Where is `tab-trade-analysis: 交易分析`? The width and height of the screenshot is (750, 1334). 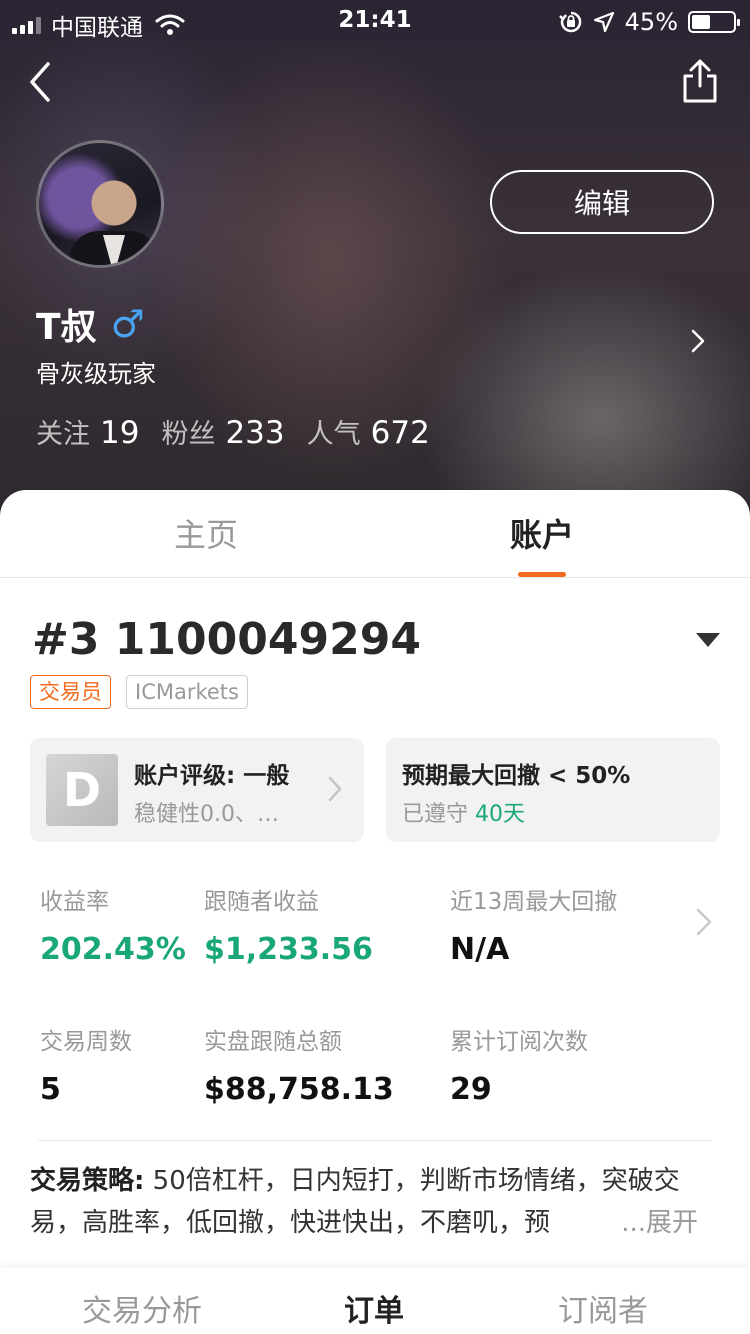
tab-trade-analysis: 交易分析 is located at coordinates (142, 1308).